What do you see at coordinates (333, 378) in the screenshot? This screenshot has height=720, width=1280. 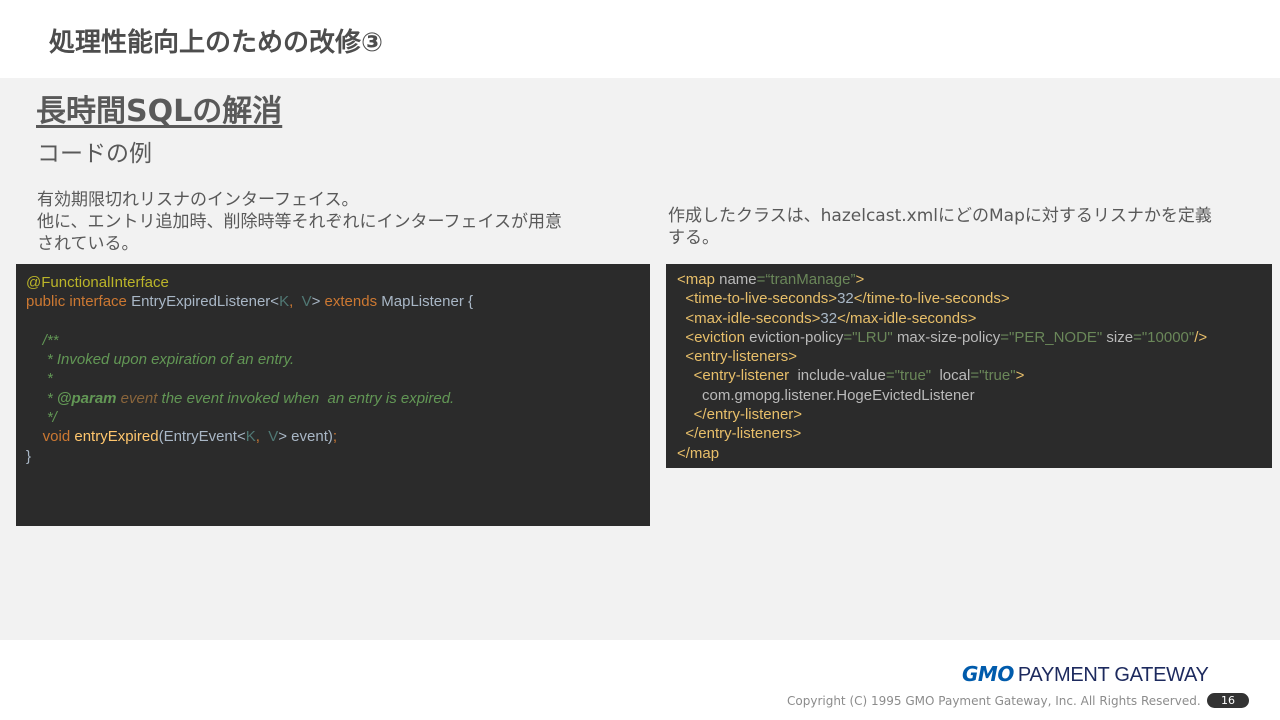 I see `java-code-line: *` at bounding box center [333, 378].